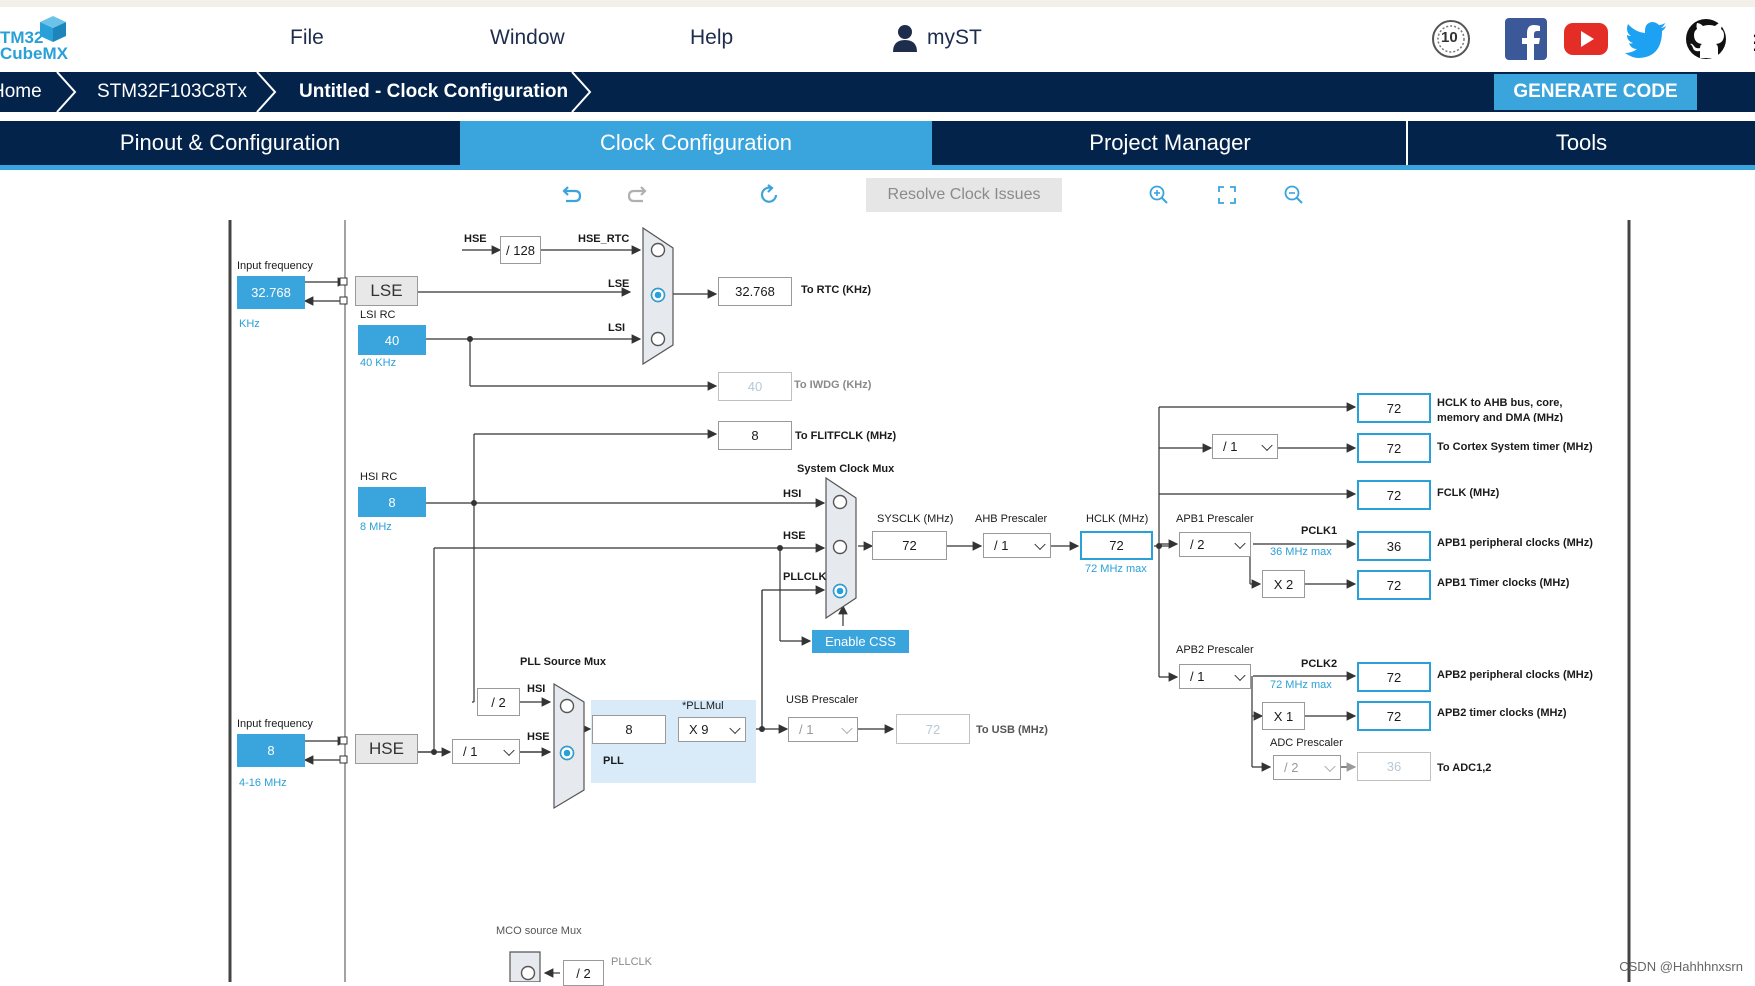 This screenshot has width=1755, height=986. Describe the element at coordinates (629, 729) in the screenshot. I see `pll-input-value: 8` at that location.